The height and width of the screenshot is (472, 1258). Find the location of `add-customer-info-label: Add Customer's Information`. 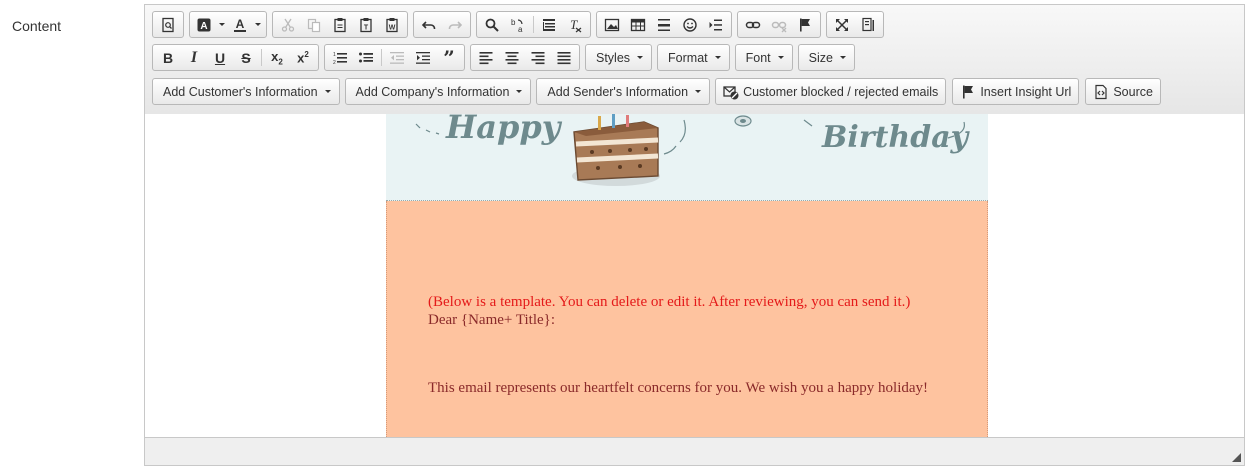

add-customer-info-label: Add Customer's Information is located at coordinates (240, 91).